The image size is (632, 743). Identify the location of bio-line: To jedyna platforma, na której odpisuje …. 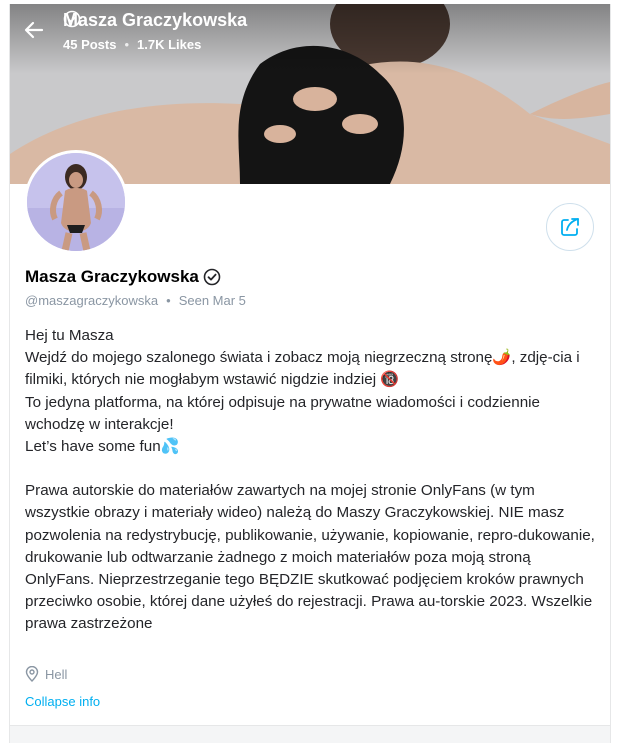
(282, 413).